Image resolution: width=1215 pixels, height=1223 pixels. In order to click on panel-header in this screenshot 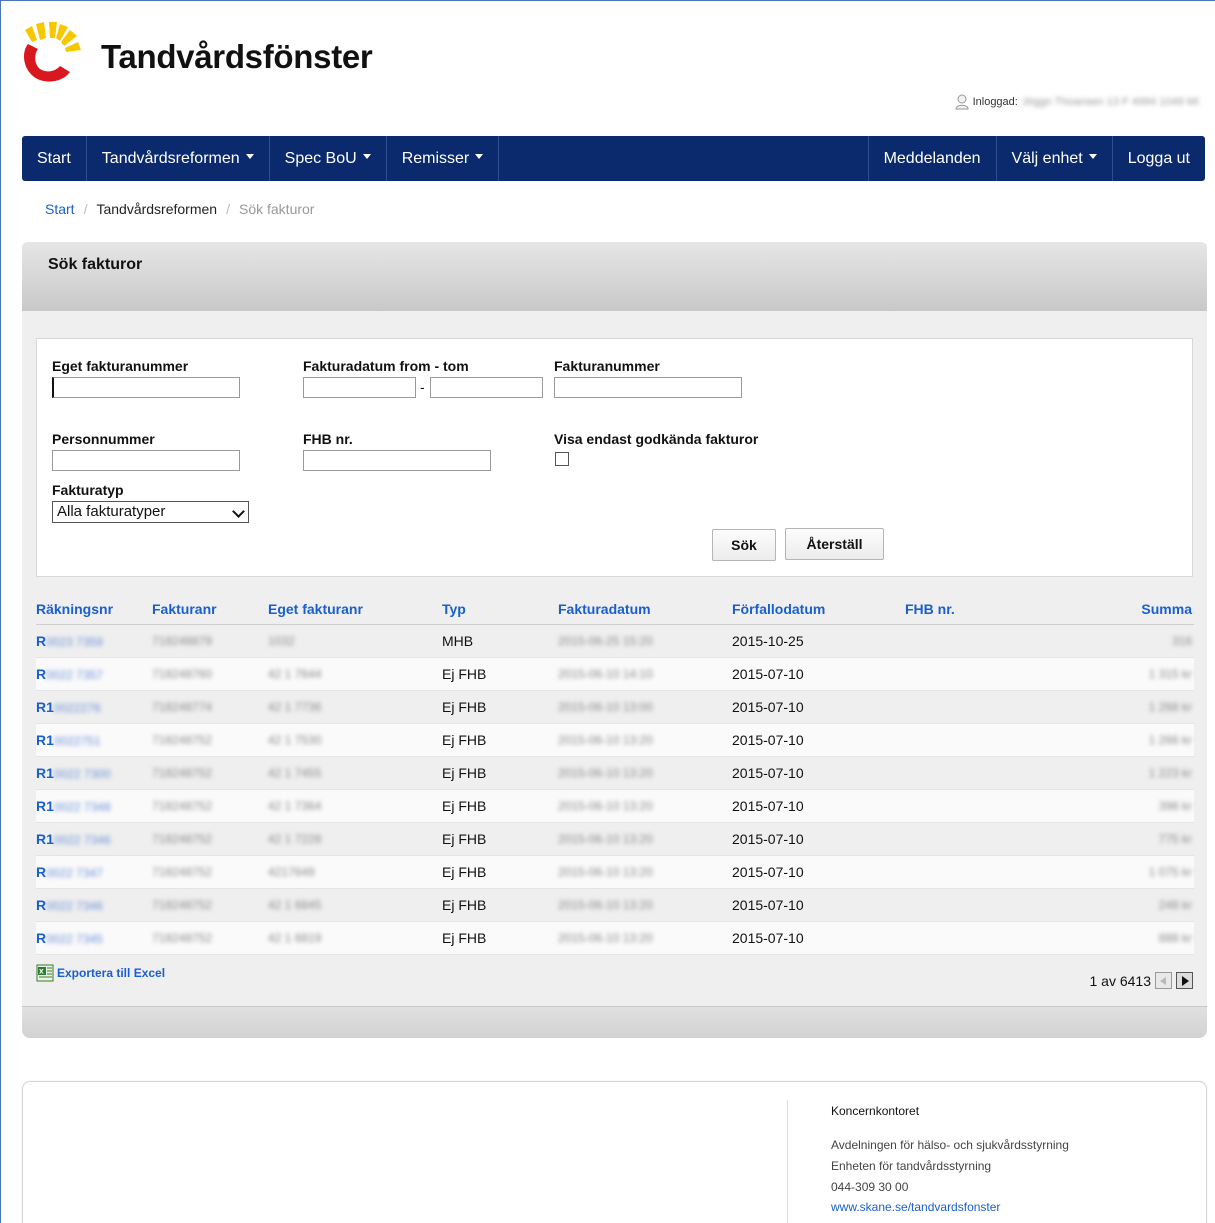, I will do `click(614, 276)`.